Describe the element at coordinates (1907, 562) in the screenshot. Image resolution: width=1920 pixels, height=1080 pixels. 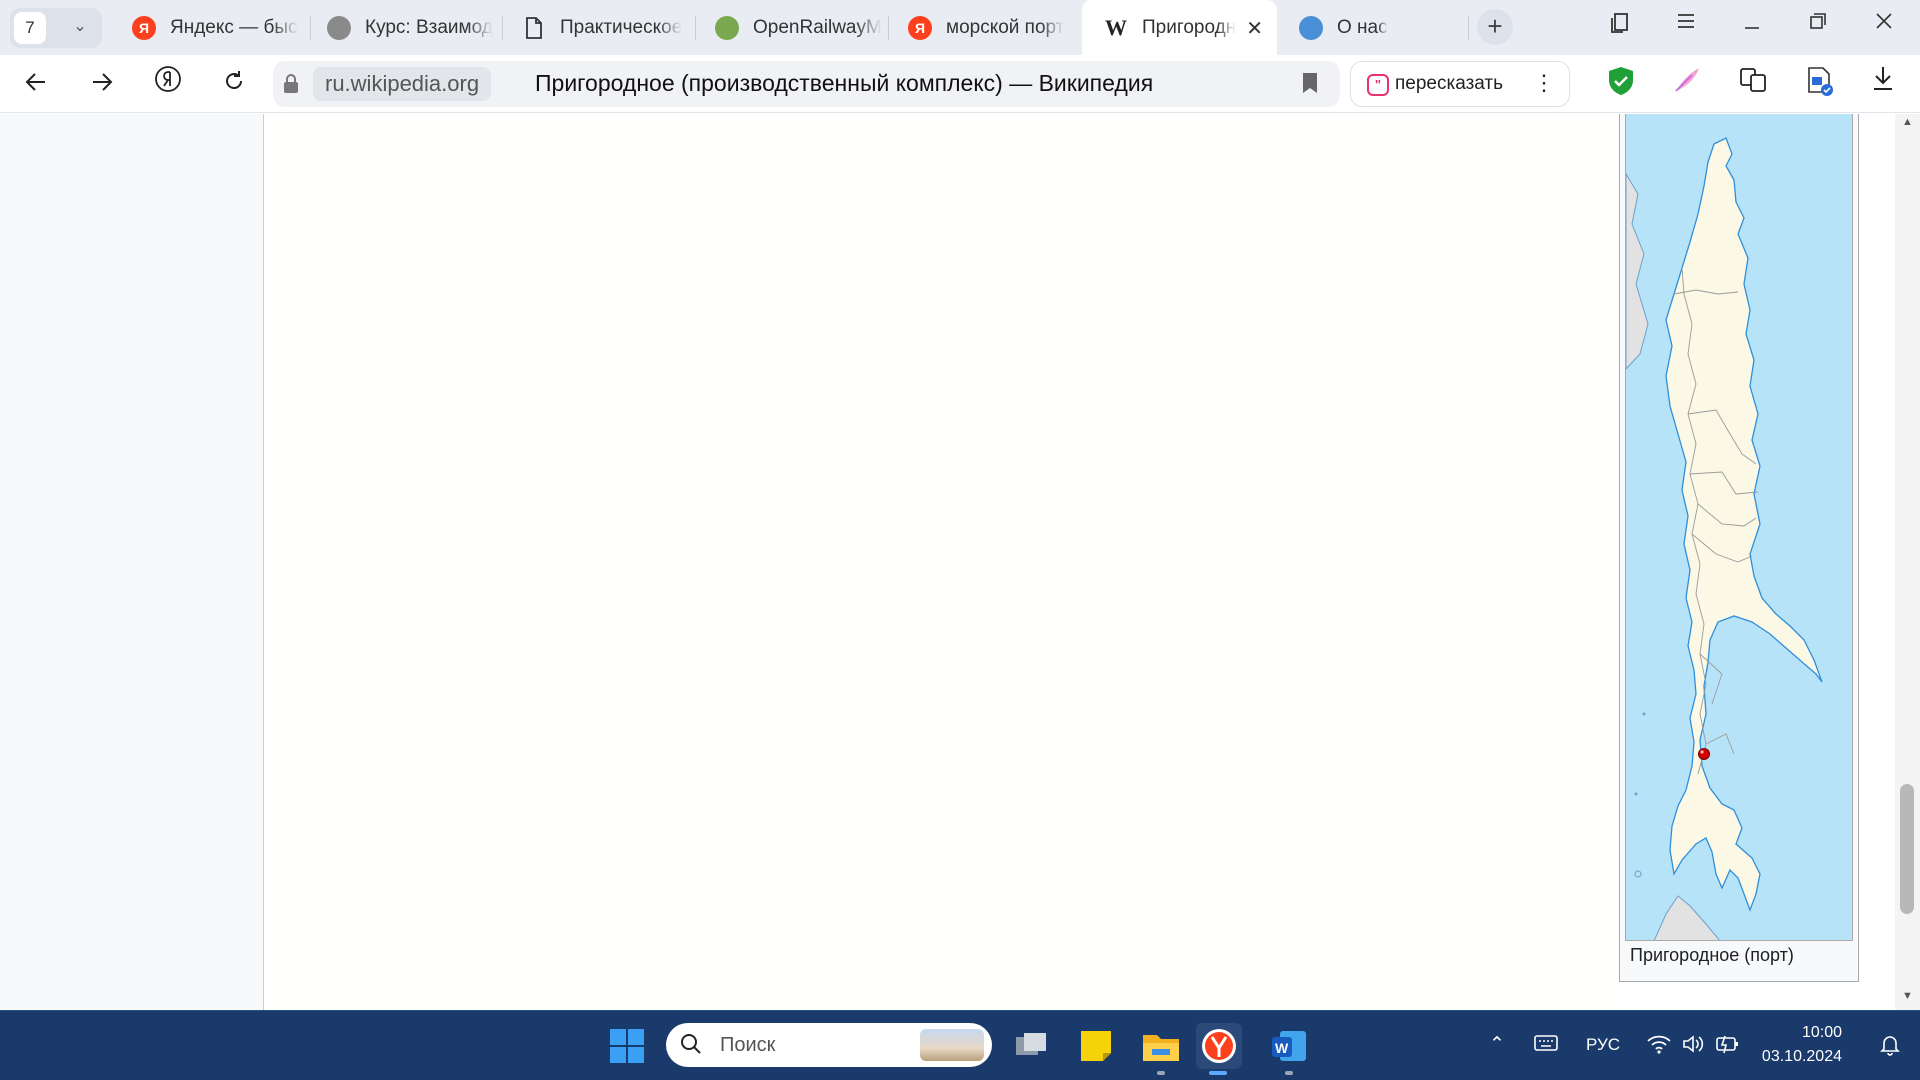
I see `vertical-scrollbar: ▲ ▼` at that location.